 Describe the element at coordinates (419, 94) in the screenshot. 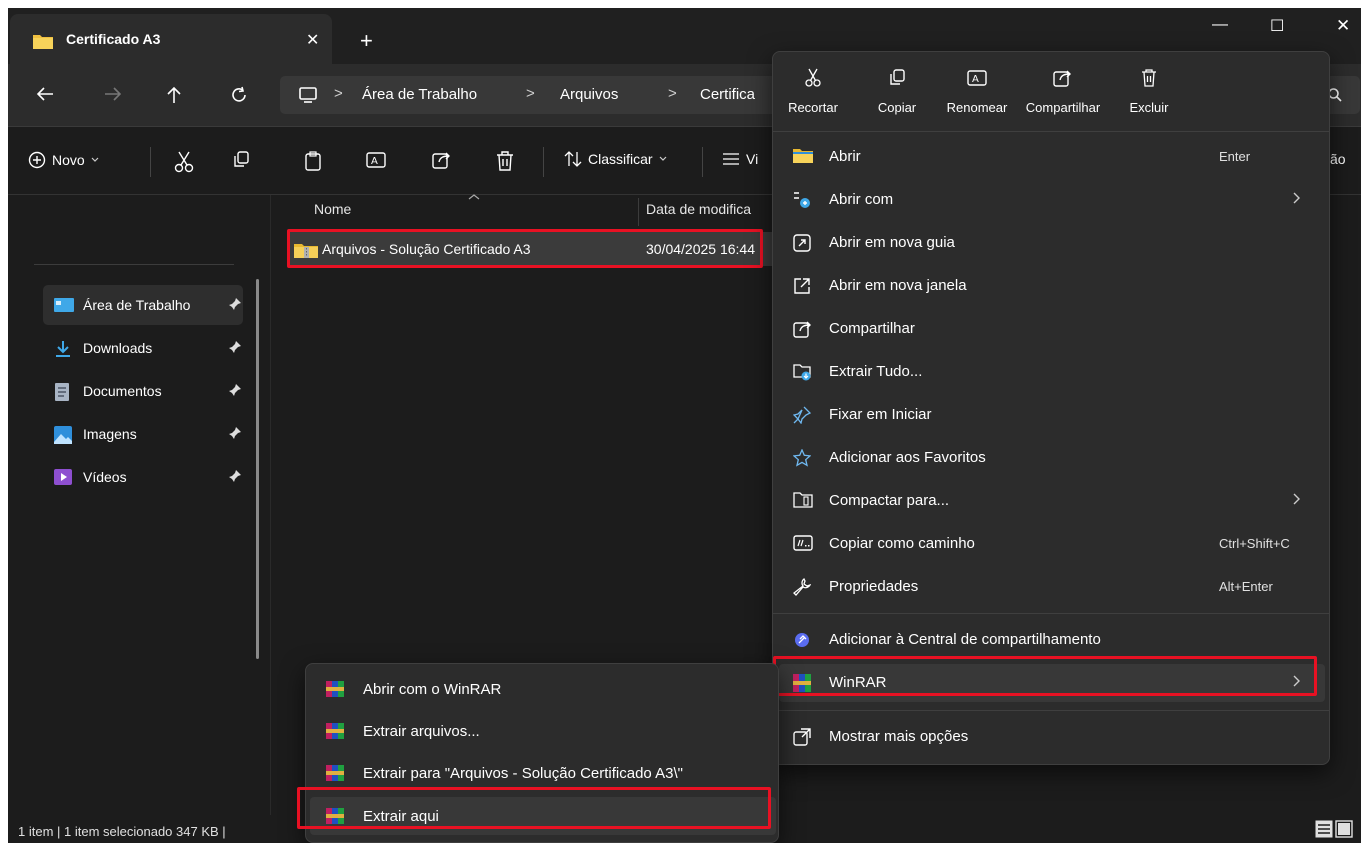

I see `breadcrumb-area-de-trabalho: Área de Trabalho` at that location.